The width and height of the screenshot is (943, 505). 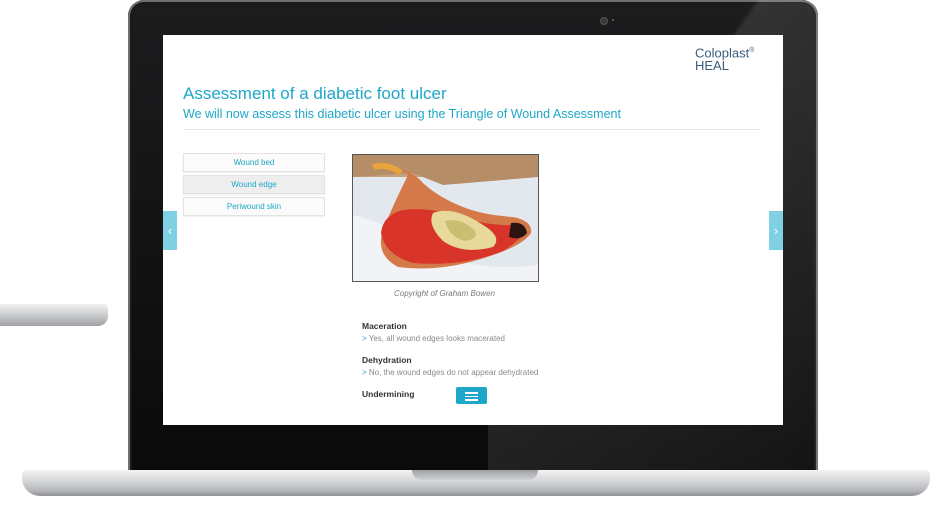 I want to click on camera-icon, so click(x=604, y=21).